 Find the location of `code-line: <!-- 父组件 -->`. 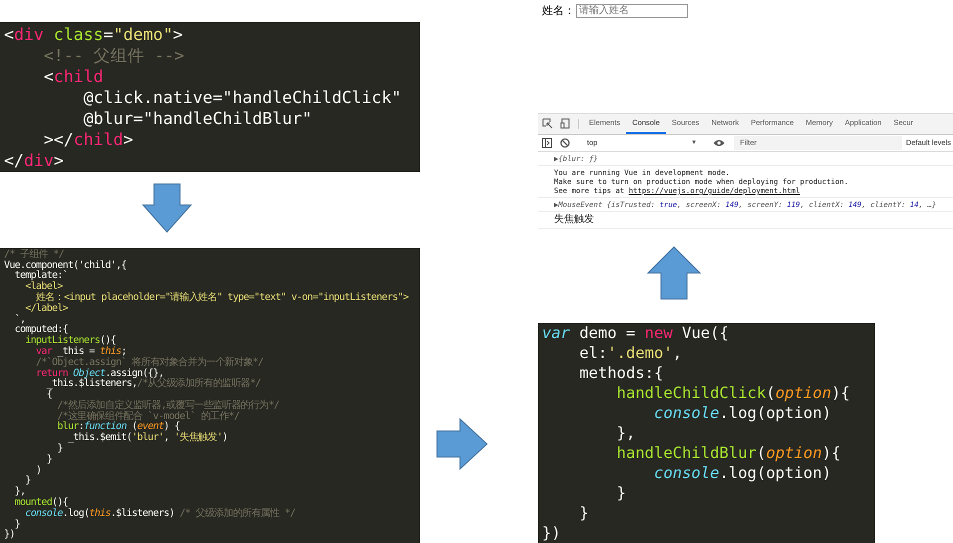

code-line: <!-- 父组件 --> is located at coordinates (113, 55).